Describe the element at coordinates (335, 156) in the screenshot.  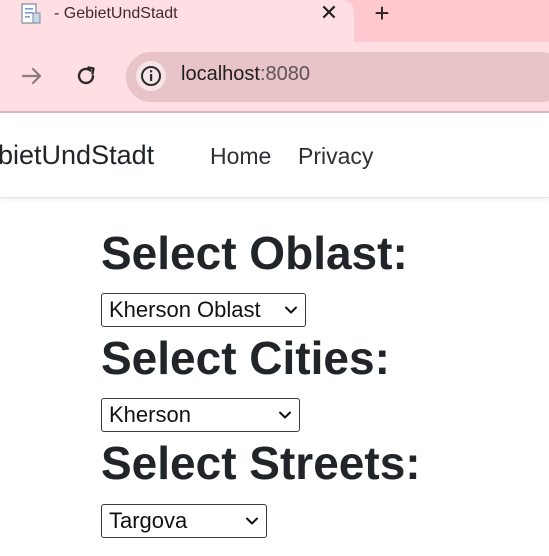
I see `nav-link-privacy: Privacy` at that location.